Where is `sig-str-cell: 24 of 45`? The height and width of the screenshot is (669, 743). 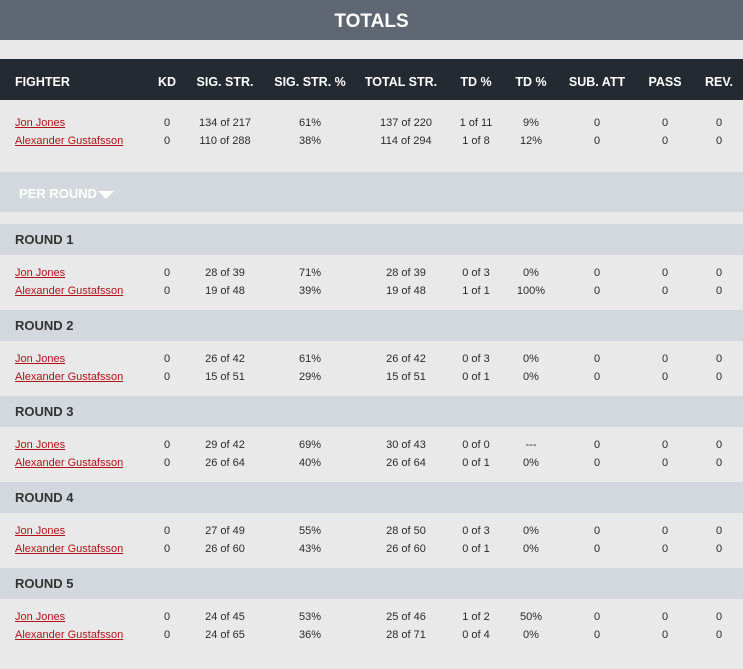 sig-str-cell: 24 of 45 is located at coordinates (225, 617).